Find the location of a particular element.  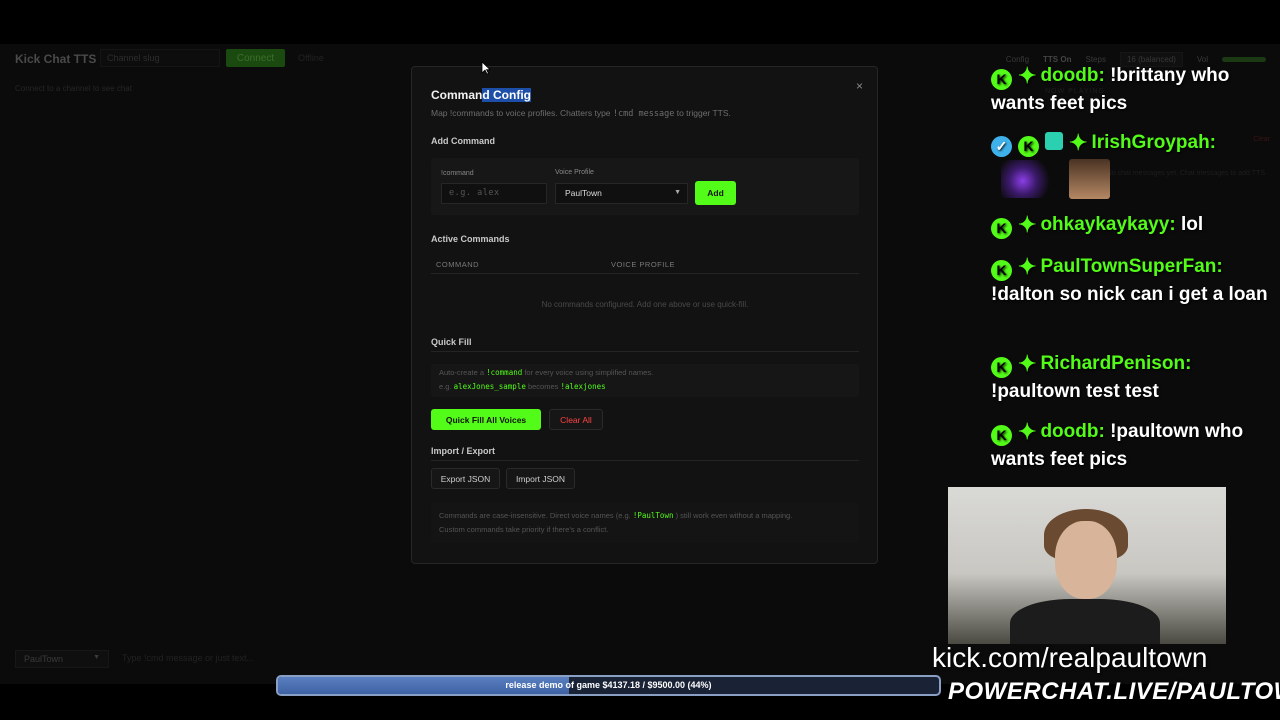

desc-text-end: to trigger TTS. is located at coordinates (703, 113).